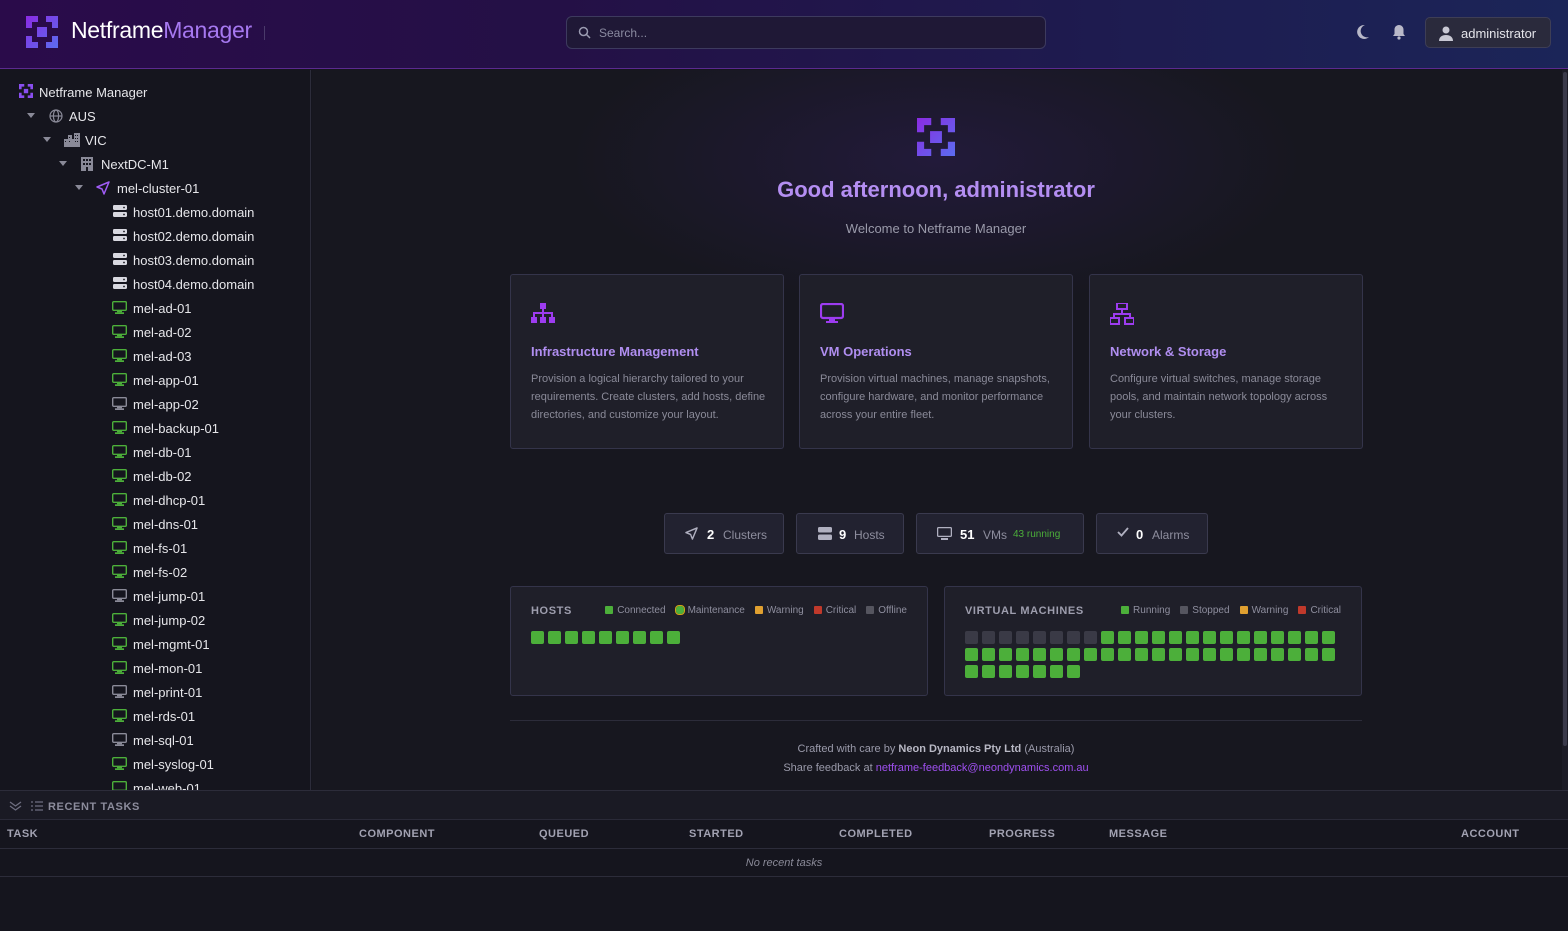 Image resolution: width=1568 pixels, height=931 pixels. What do you see at coordinates (155, 140) in the screenshot?
I see `tree-node-state: VIC` at bounding box center [155, 140].